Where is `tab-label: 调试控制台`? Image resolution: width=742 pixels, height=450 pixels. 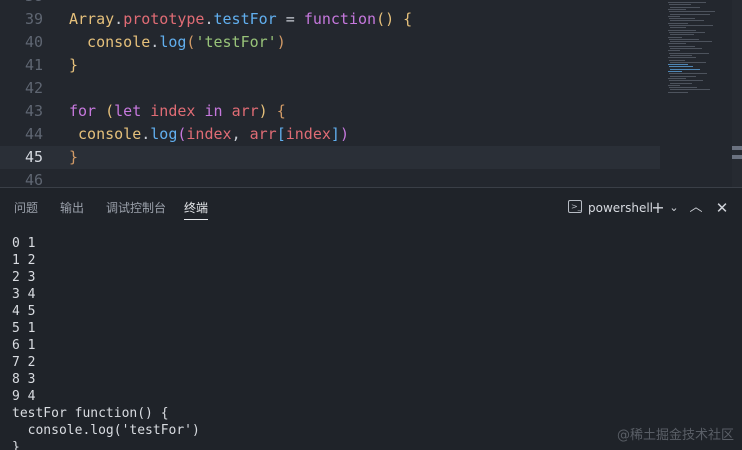 tab-label: 调试控制台 is located at coordinates (136, 208).